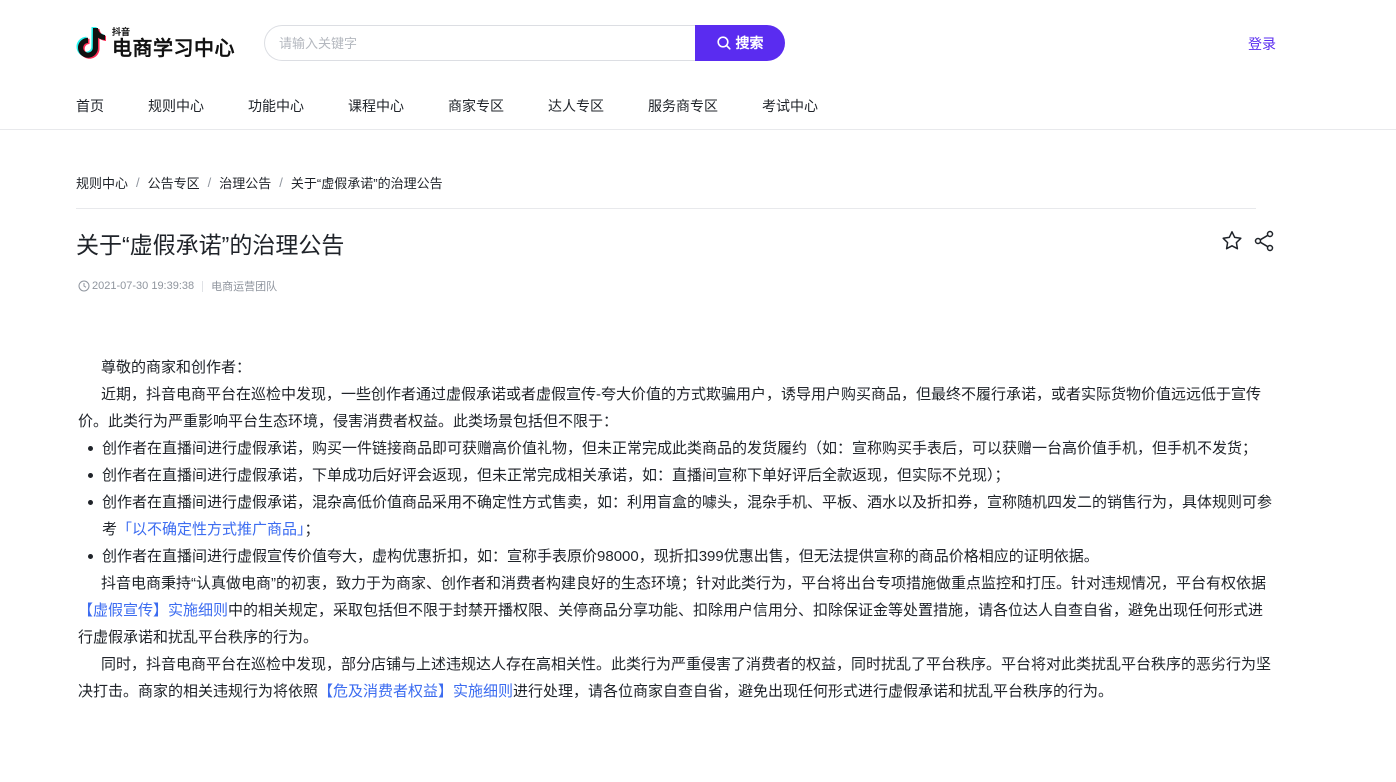 This screenshot has height=782, width=1396. Describe the element at coordinates (813, 691) in the screenshot. I see `paragraph-text: 进行处理，请各位商家自查自省，避免出现任何形式进行虚假承诺和扰乱平台秩序的行为。` at that location.